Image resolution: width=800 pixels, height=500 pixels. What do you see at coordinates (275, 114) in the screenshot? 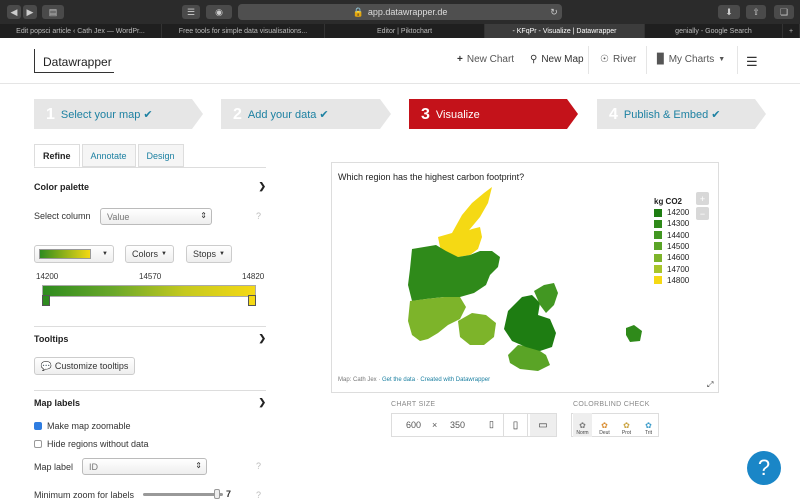
I see `step-add-data: 2 Add your data ✔` at bounding box center [275, 114].